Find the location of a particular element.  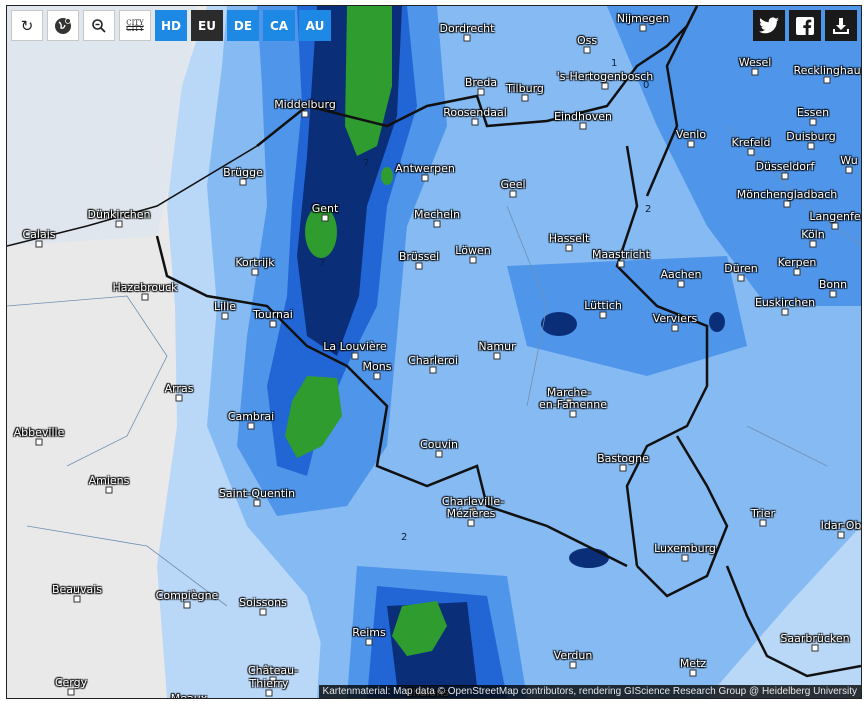

twitter-share-button is located at coordinates (769, 25).